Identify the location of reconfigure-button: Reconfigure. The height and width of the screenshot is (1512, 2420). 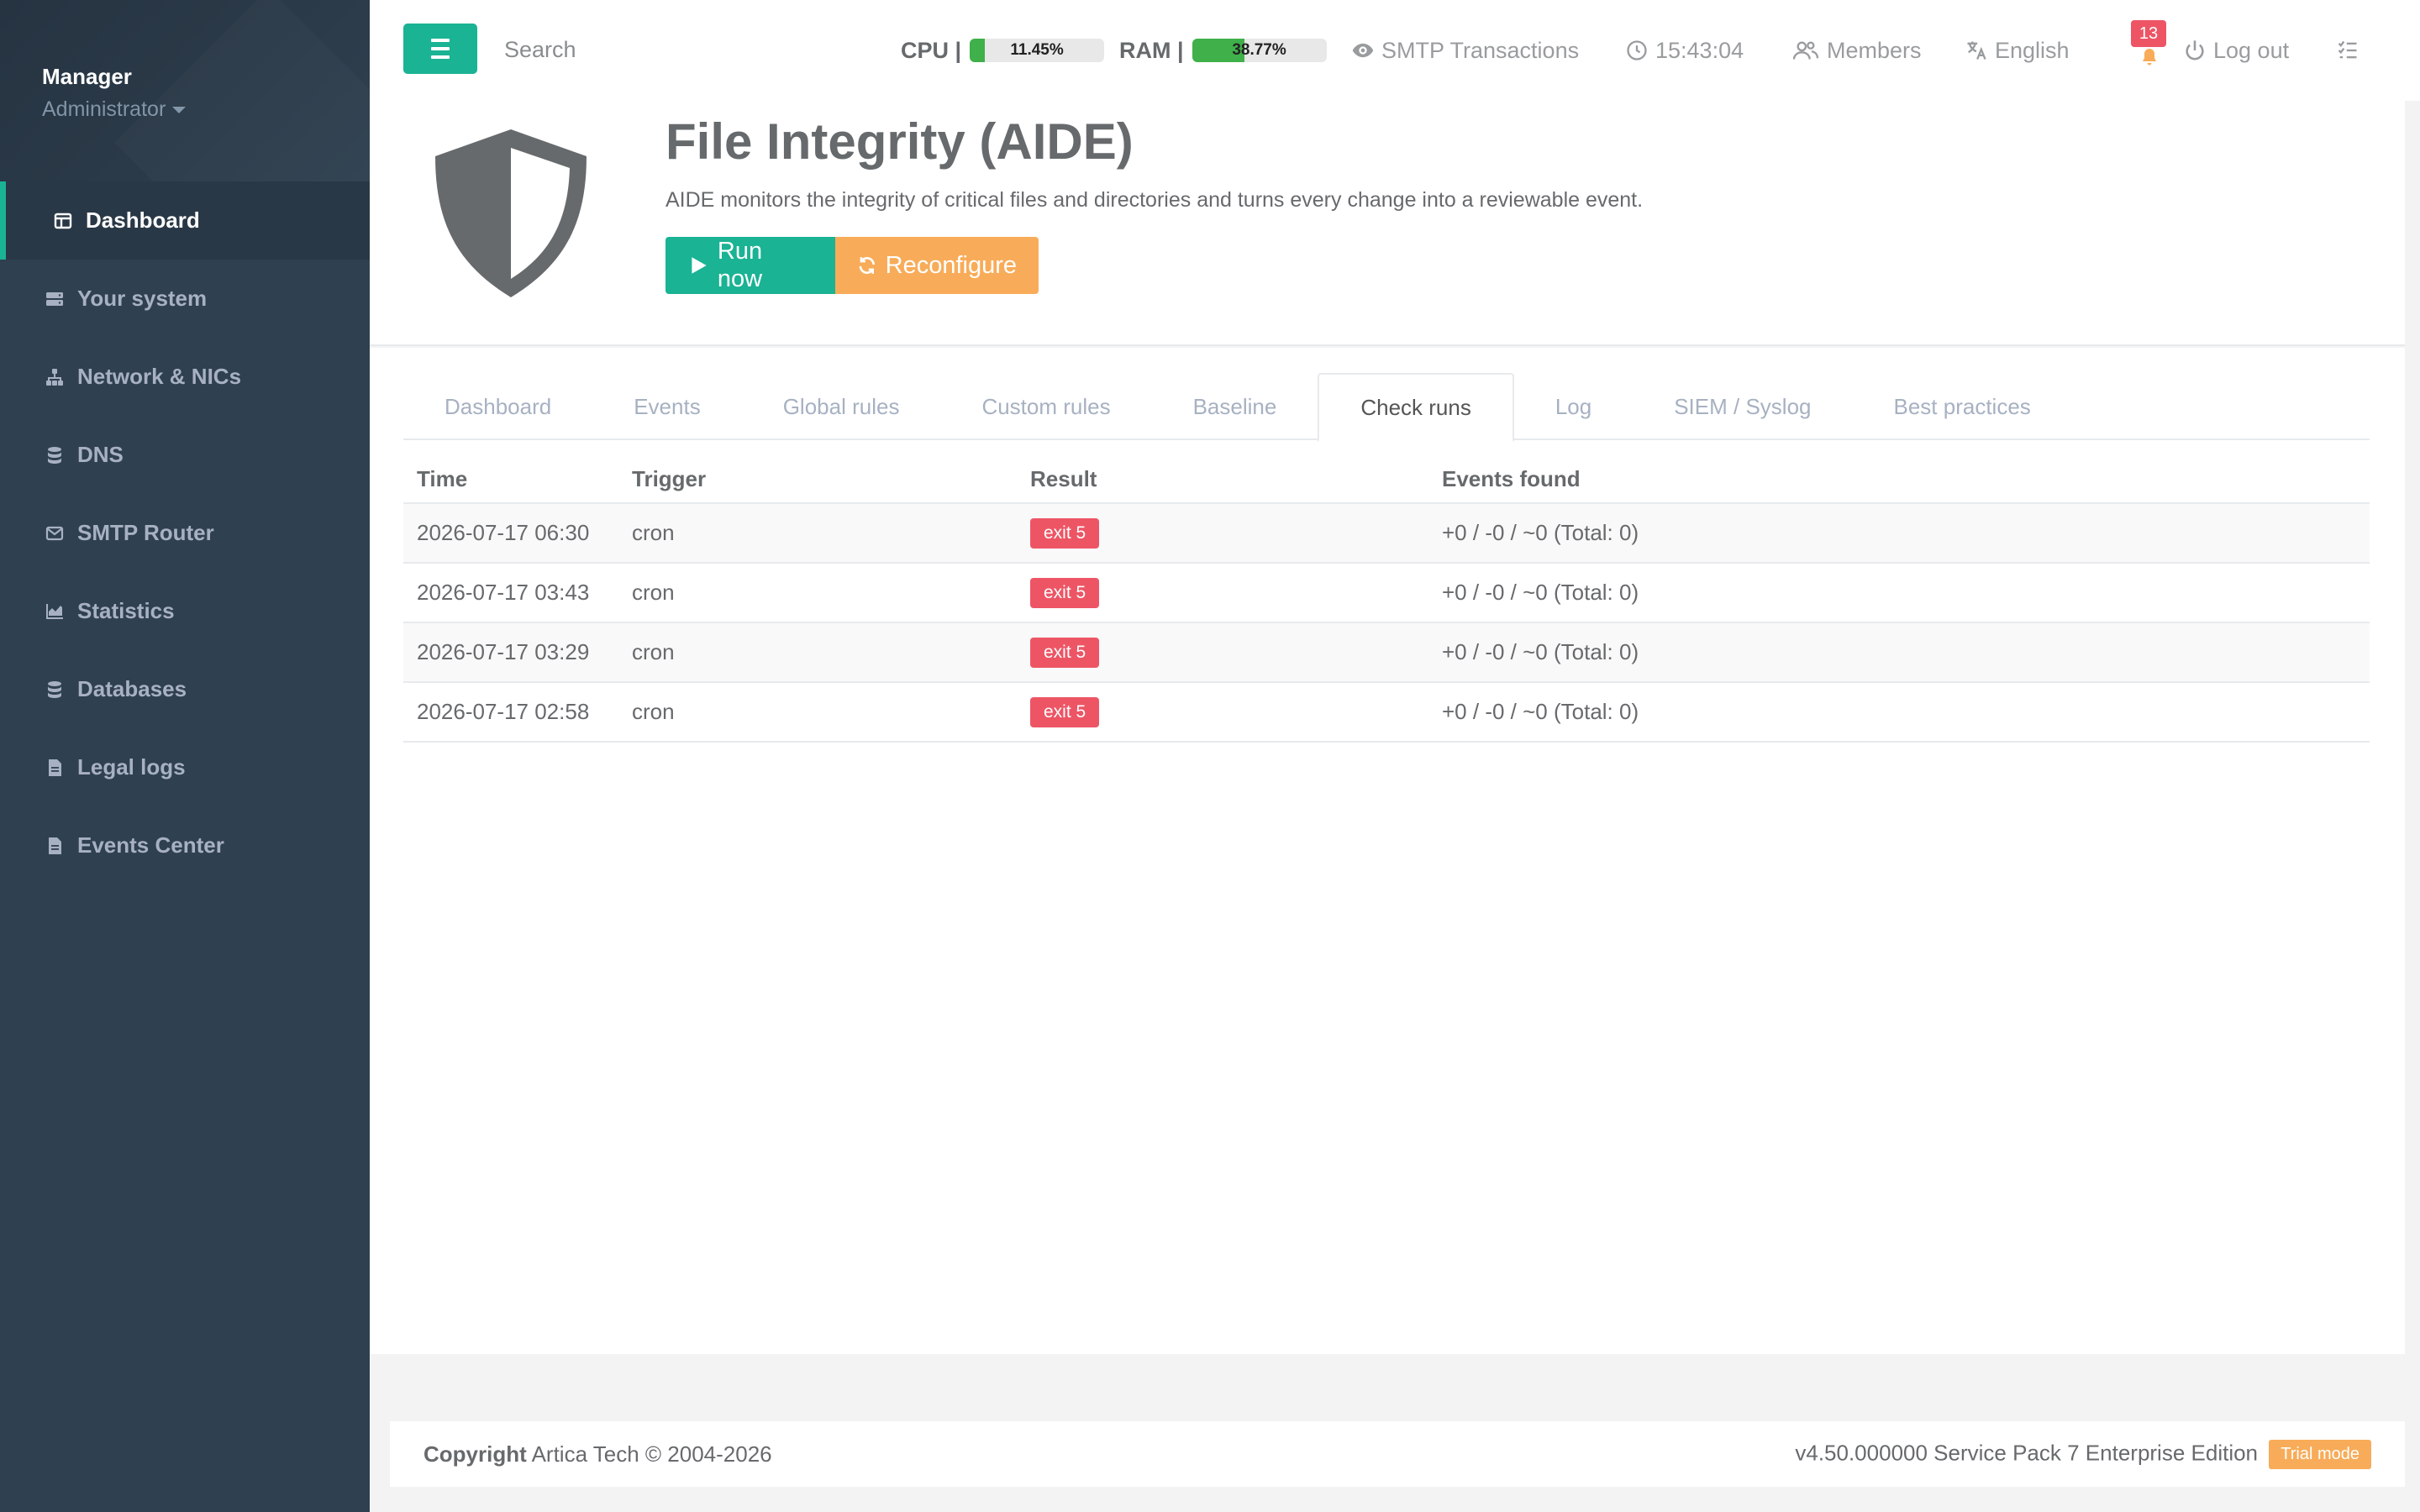
(937, 265).